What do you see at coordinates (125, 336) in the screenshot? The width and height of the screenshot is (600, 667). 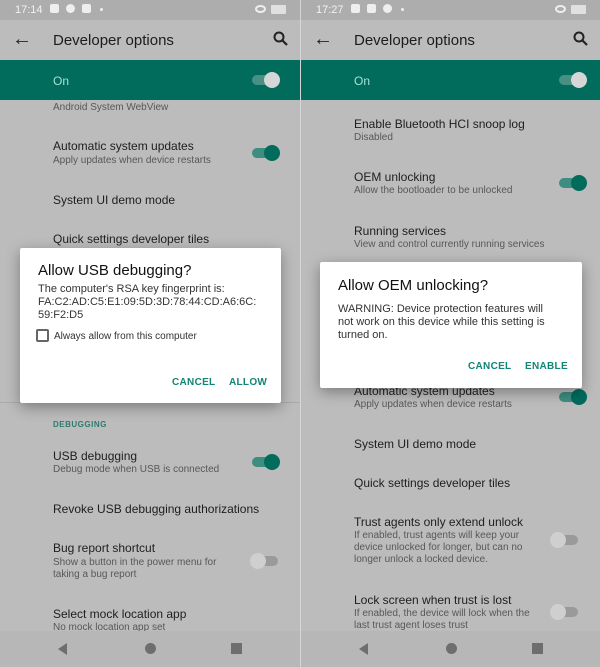 I see `always-allow-label: Always allow from this computer` at bounding box center [125, 336].